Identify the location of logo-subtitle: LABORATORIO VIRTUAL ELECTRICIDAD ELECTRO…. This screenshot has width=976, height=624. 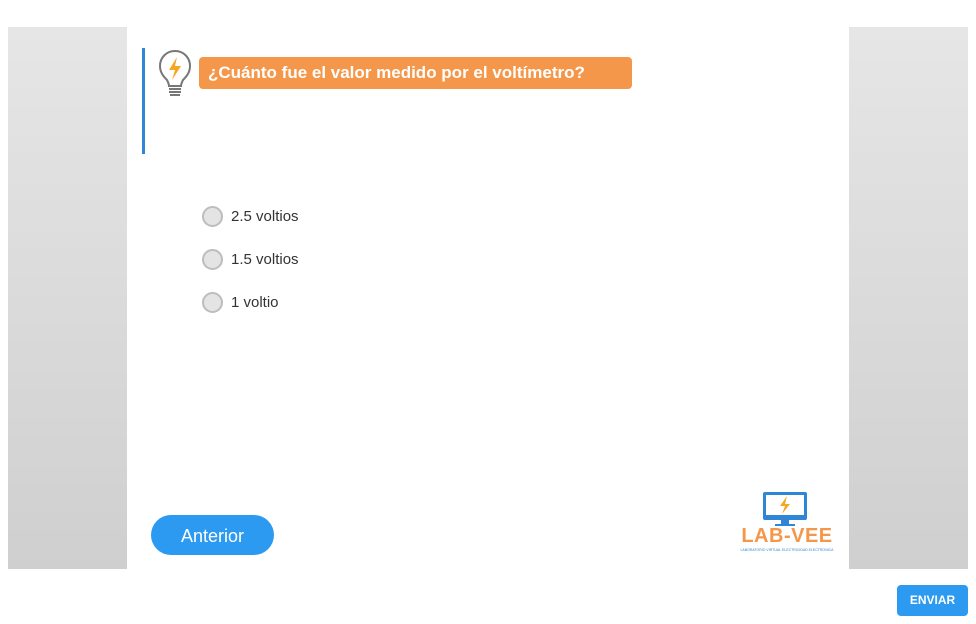
(787, 550).